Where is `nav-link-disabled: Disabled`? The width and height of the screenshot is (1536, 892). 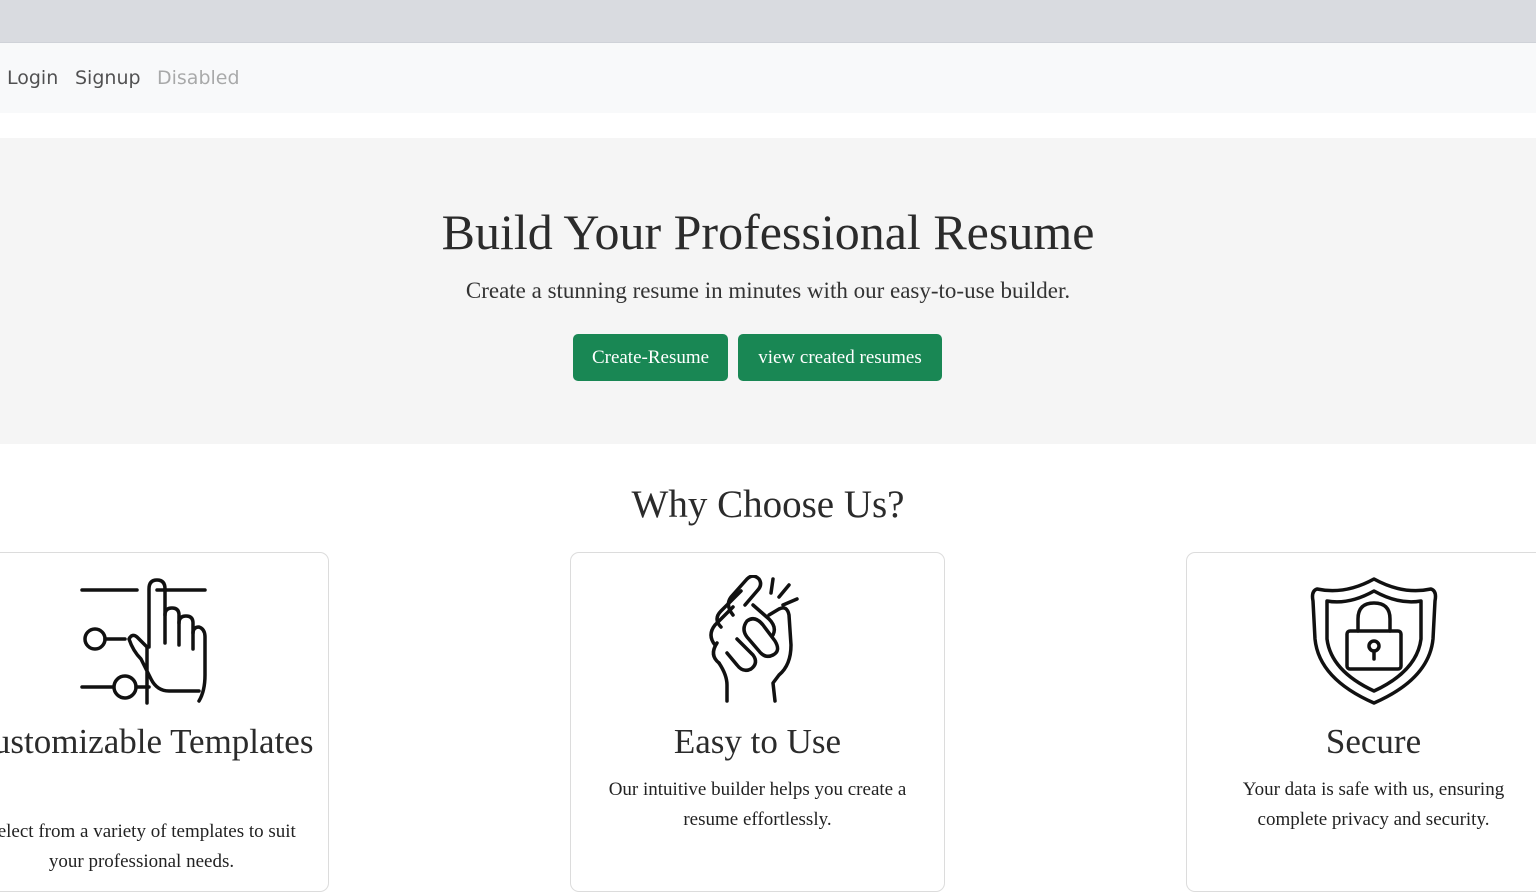 nav-link-disabled: Disabled is located at coordinates (198, 78).